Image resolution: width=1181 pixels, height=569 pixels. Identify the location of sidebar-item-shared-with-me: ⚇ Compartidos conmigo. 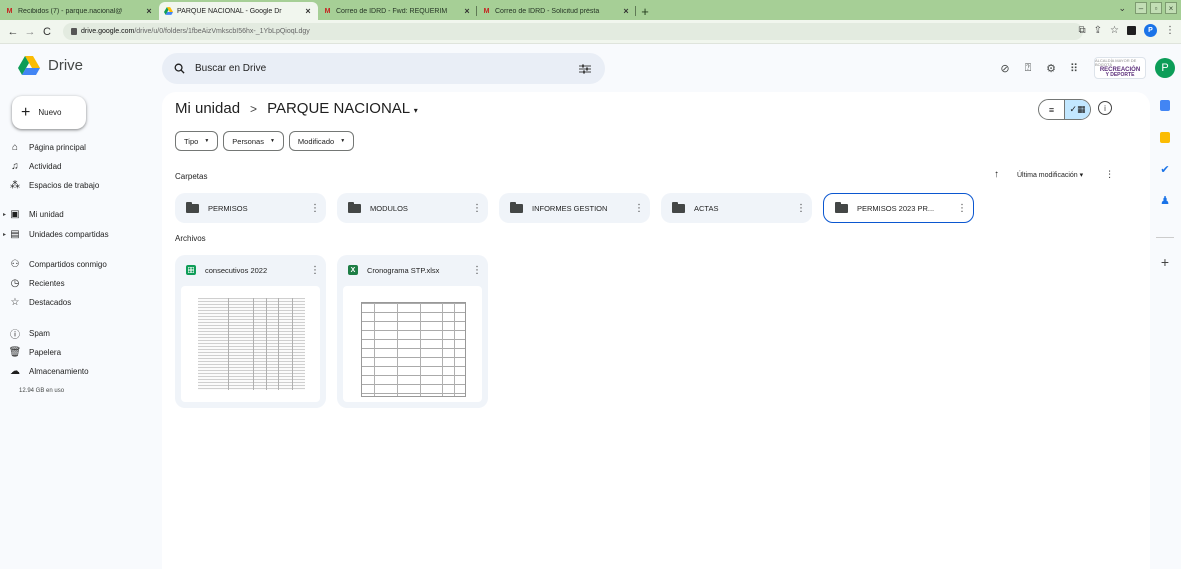
(80, 264).